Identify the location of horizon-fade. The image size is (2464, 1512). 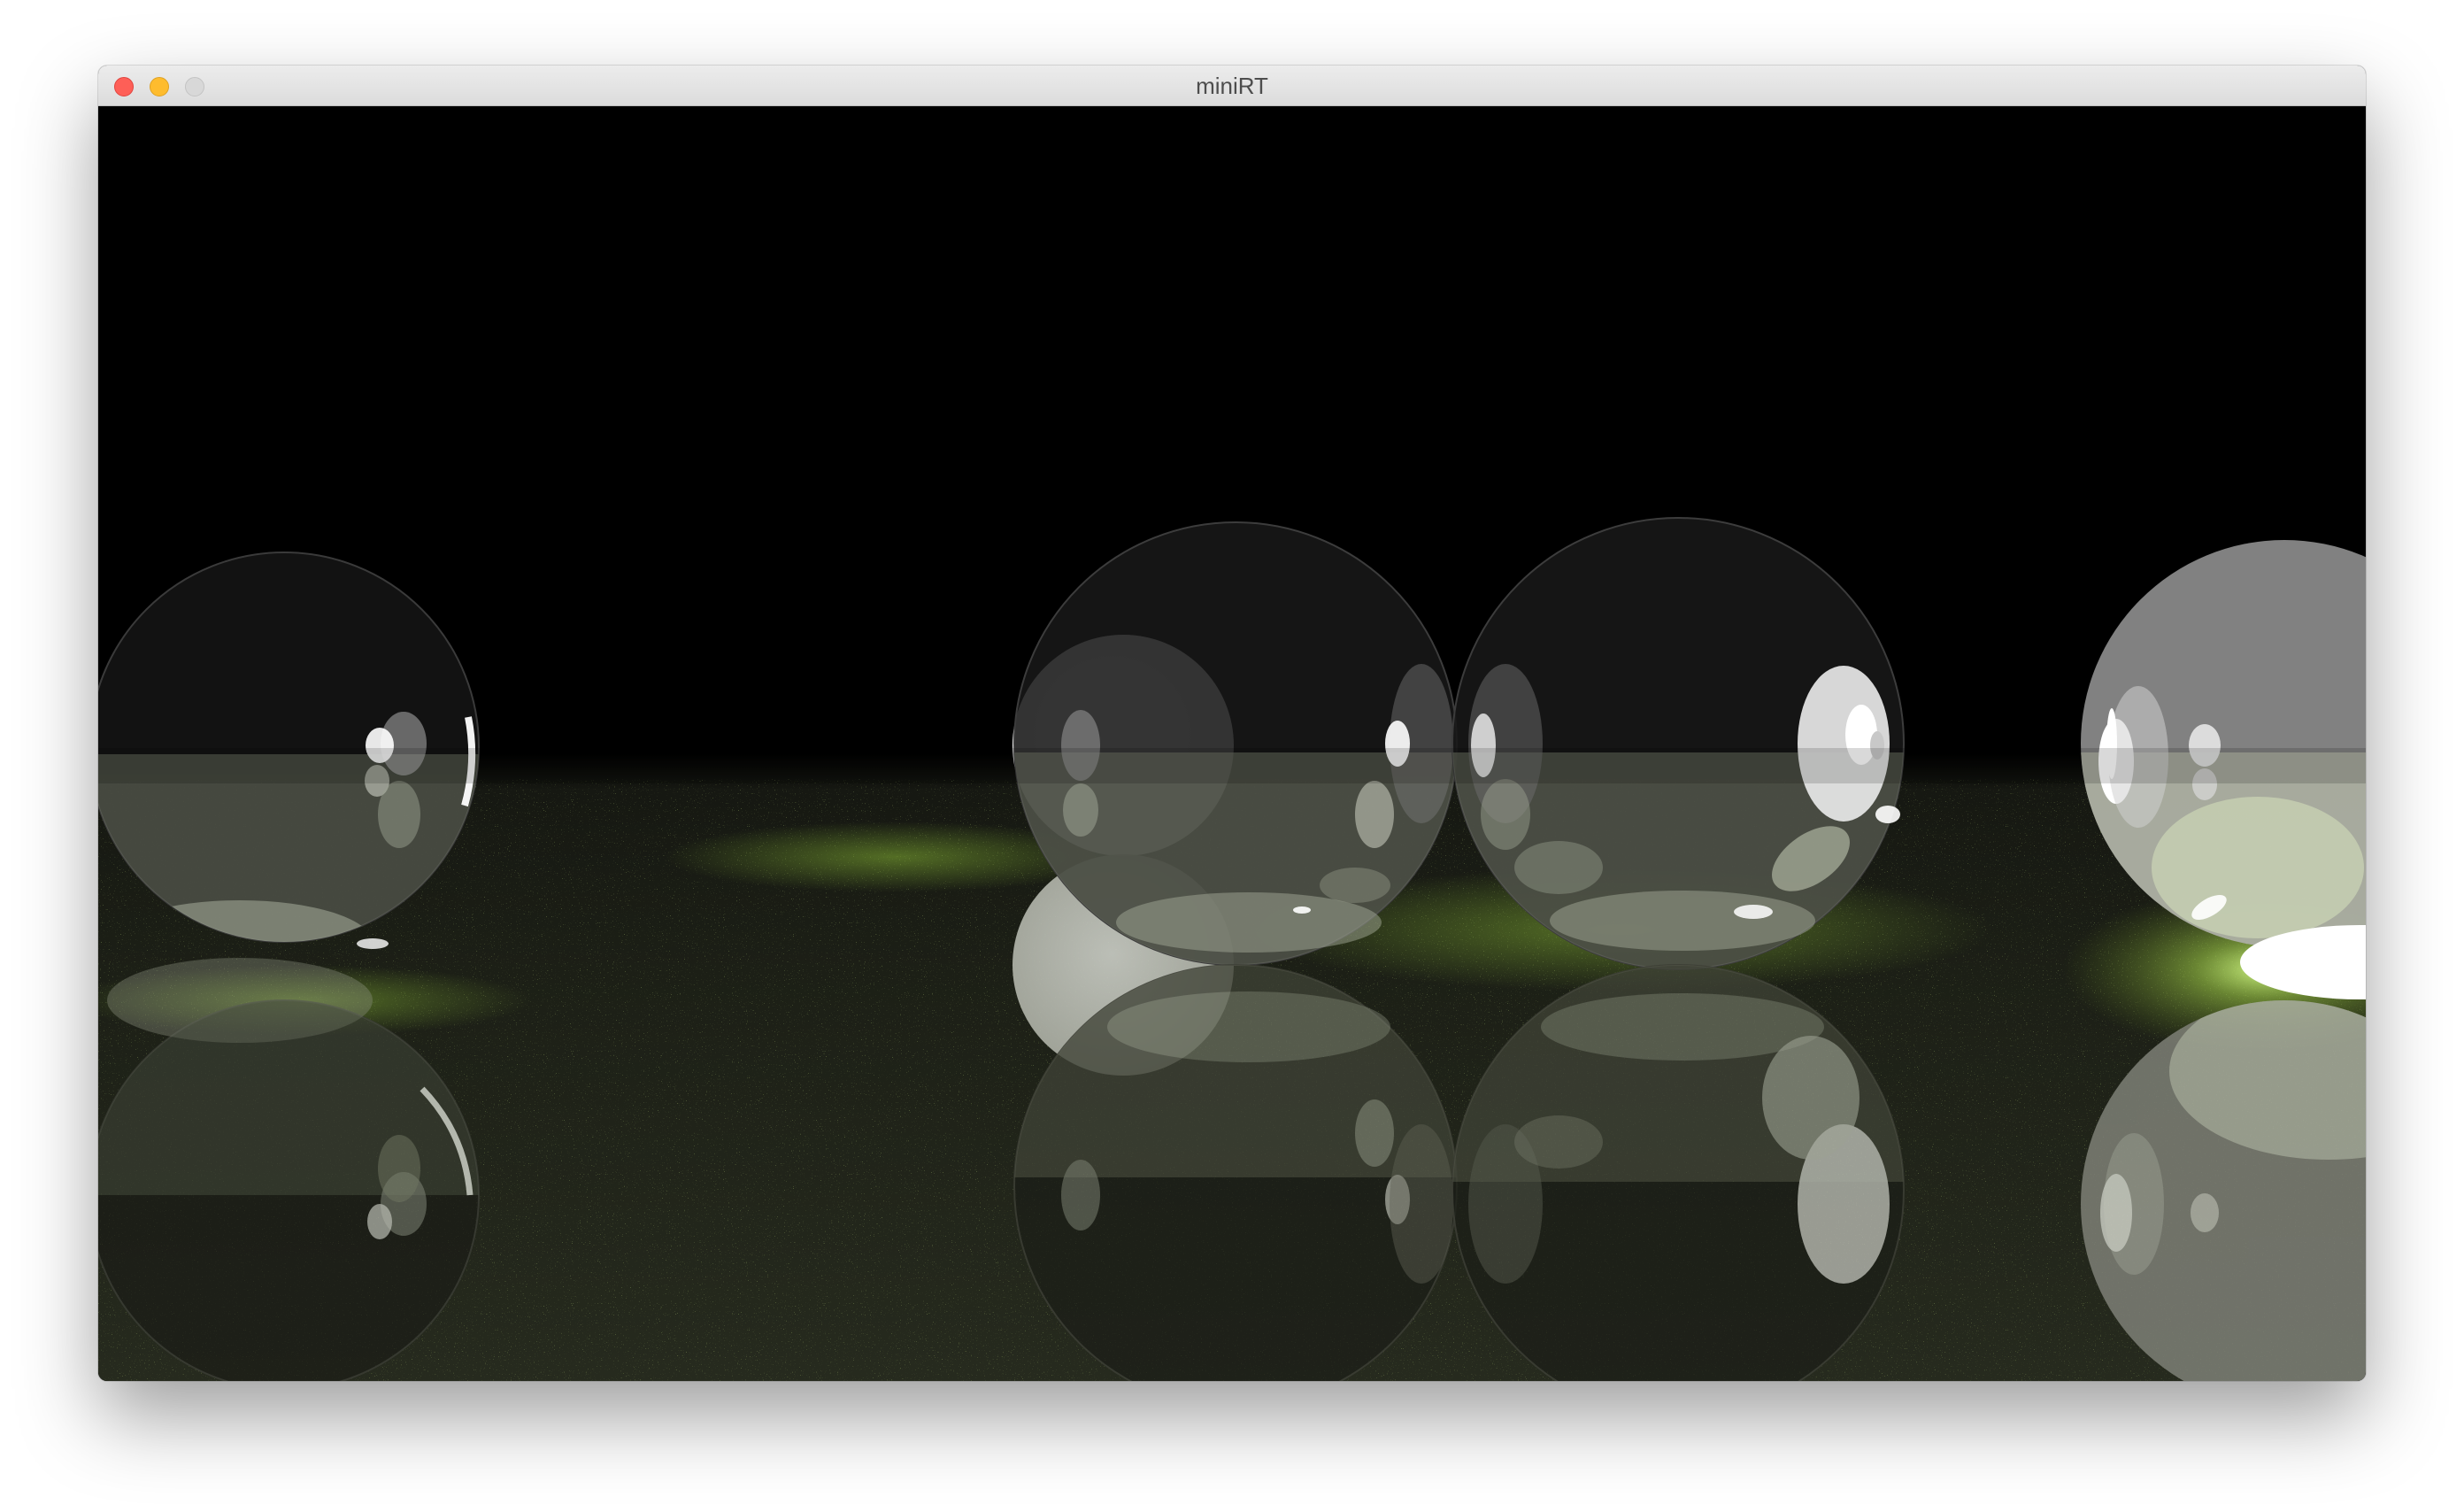
(1232, 765).